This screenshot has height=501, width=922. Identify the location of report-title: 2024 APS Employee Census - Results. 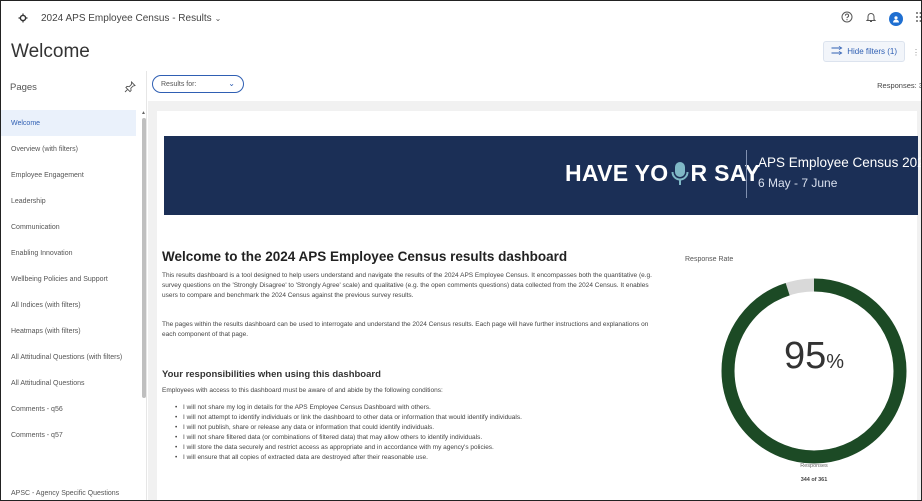
(126, 18).